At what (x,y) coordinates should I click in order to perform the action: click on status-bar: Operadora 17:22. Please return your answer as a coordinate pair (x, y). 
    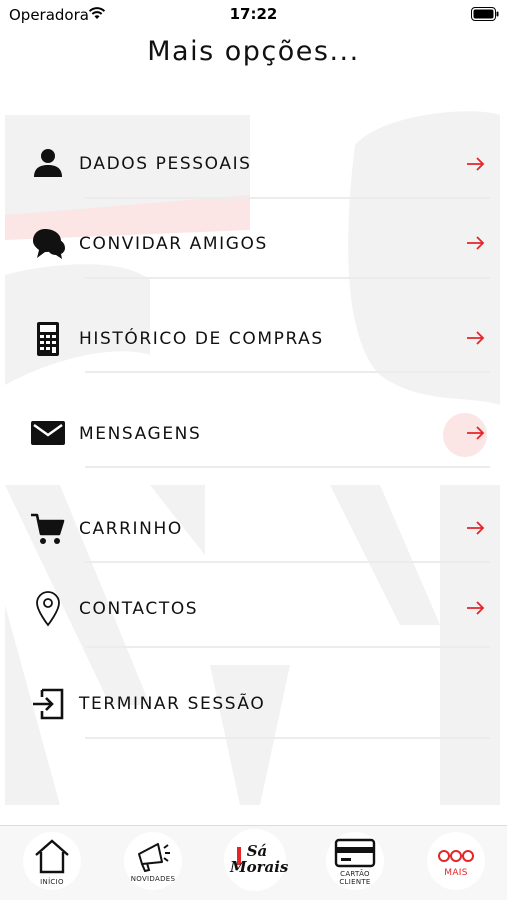
    Looking at the image, I should click on (253, 14).